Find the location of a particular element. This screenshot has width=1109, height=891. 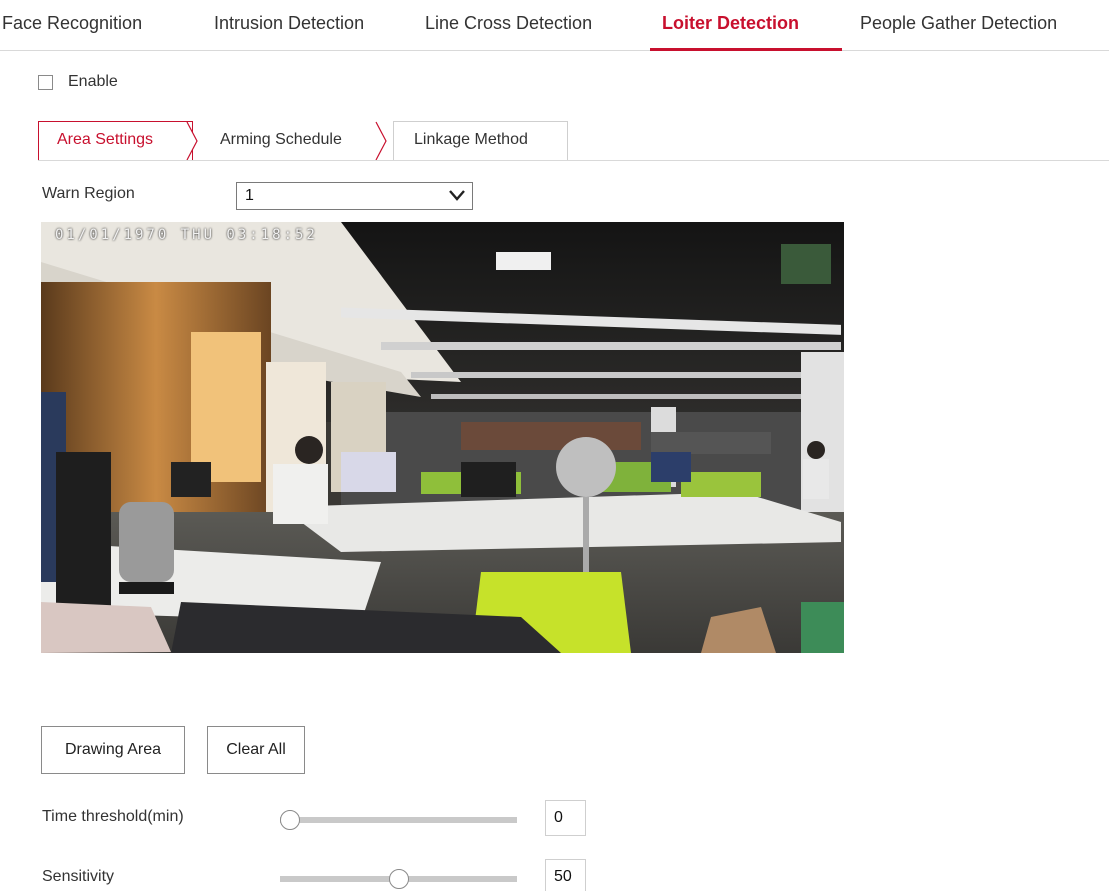

slider-track is located at coordinates (398, 820).